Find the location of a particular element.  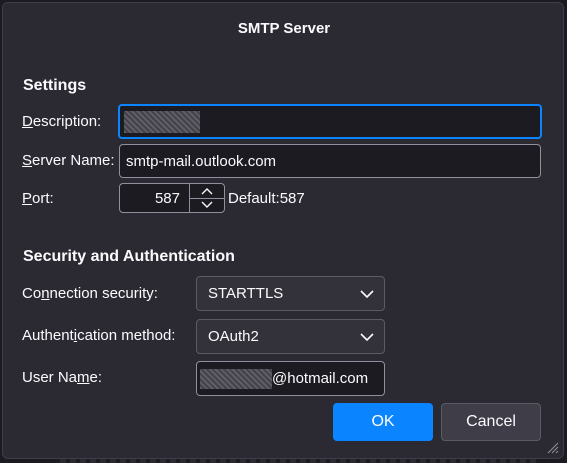

settings-heading: Settings is located at coordinates (55, 85).